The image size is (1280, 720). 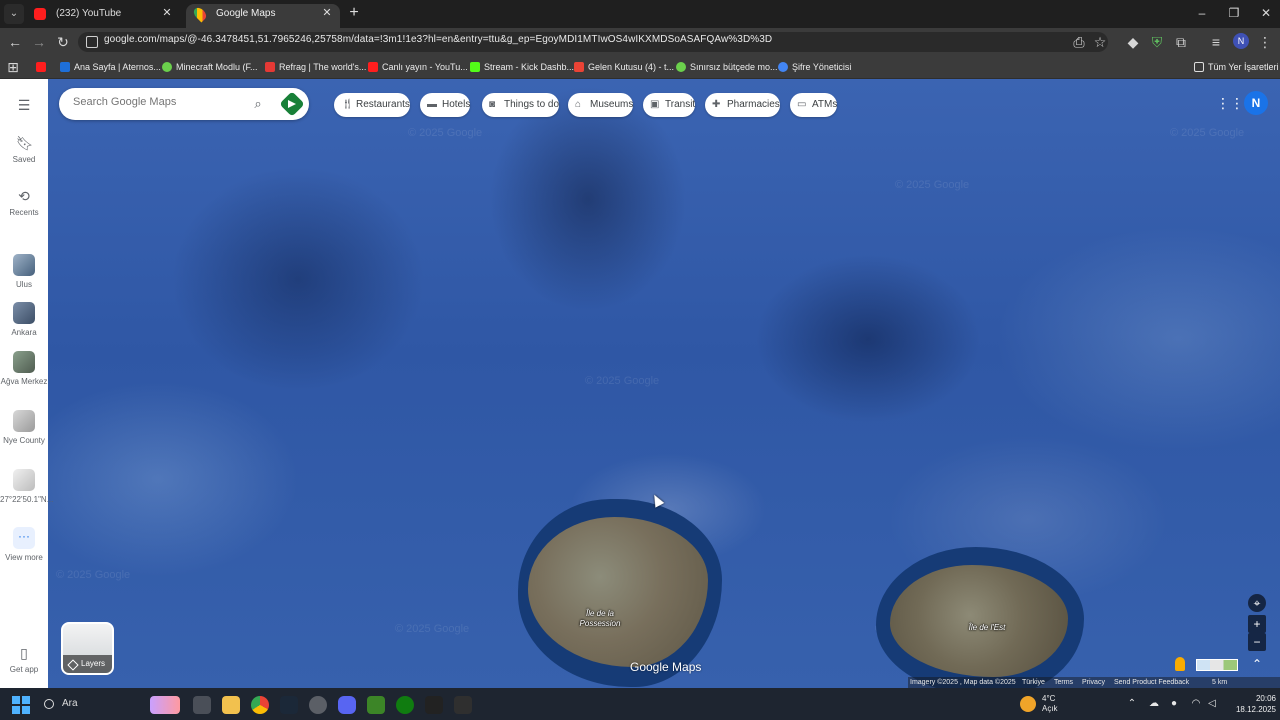 What do you see at coordinates (814, 105) in the screenshot?
I see `chip-atms: ▭ ATMs` at bounding box center [814, 105].